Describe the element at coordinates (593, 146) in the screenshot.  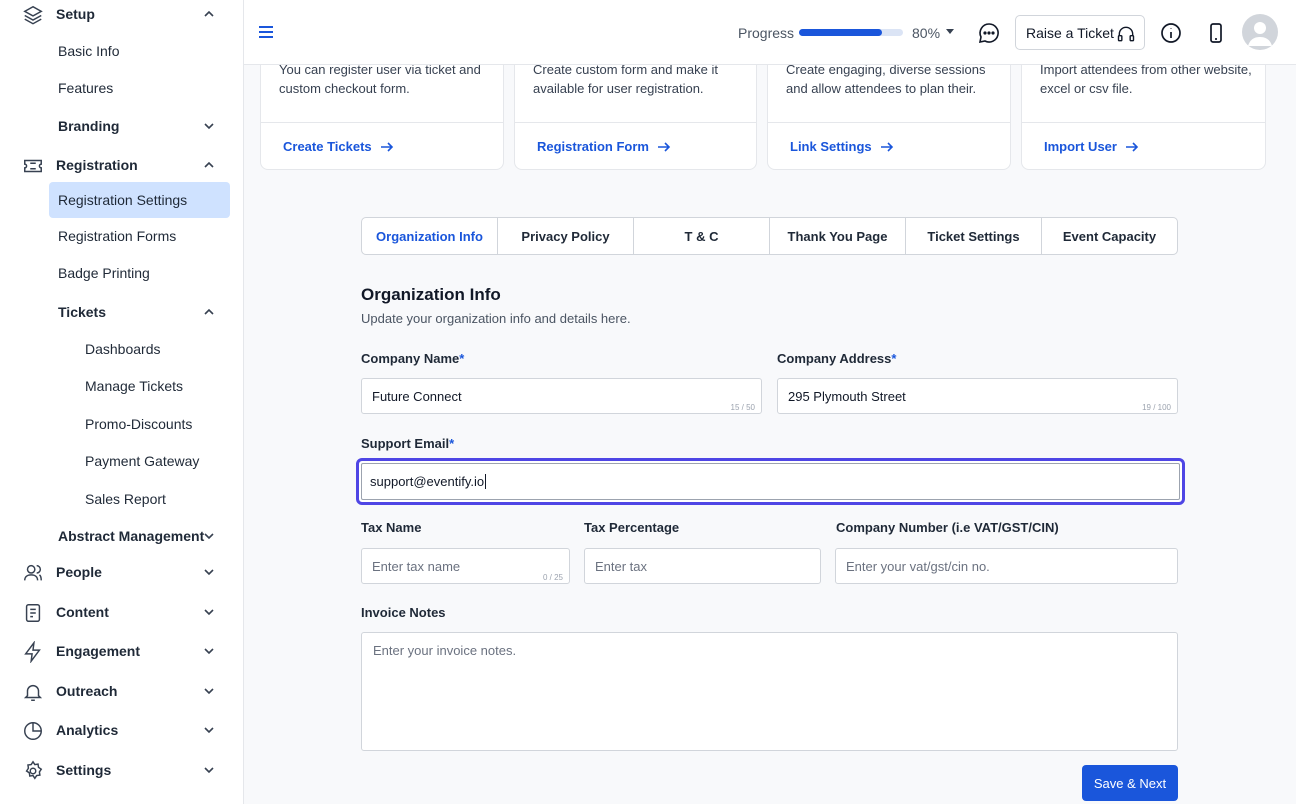
I see `link-label: Registration Form` at that location.